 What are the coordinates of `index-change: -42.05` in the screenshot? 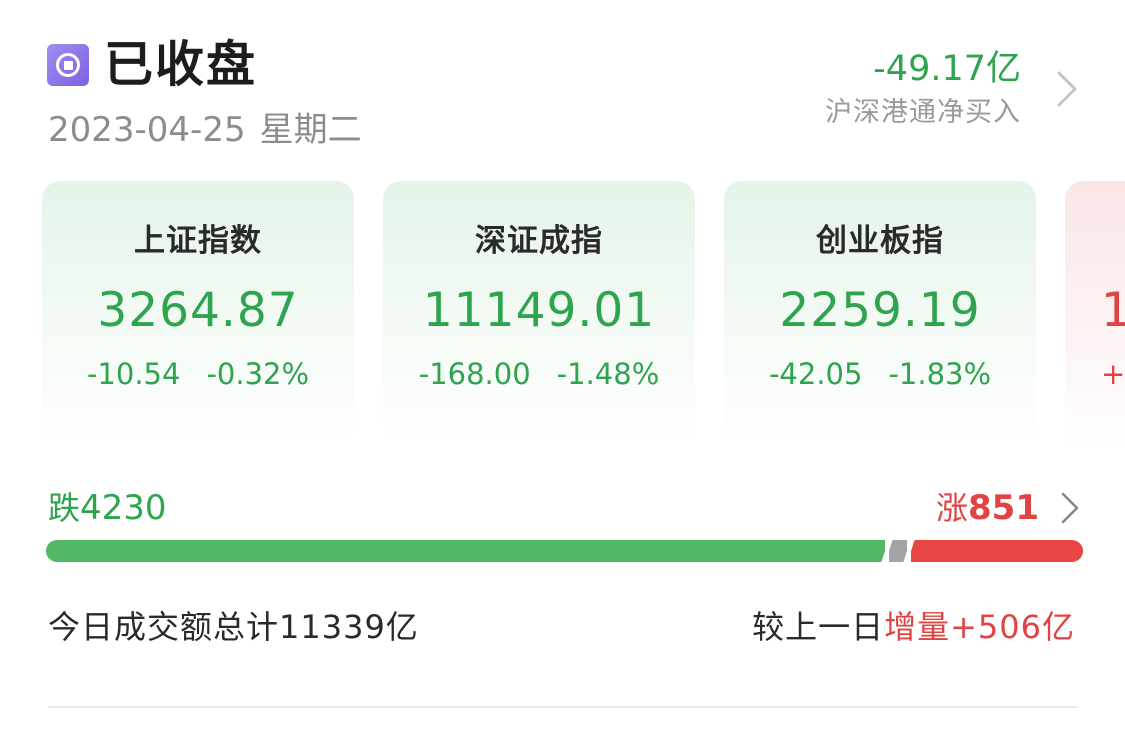 It's located at (815, 374).